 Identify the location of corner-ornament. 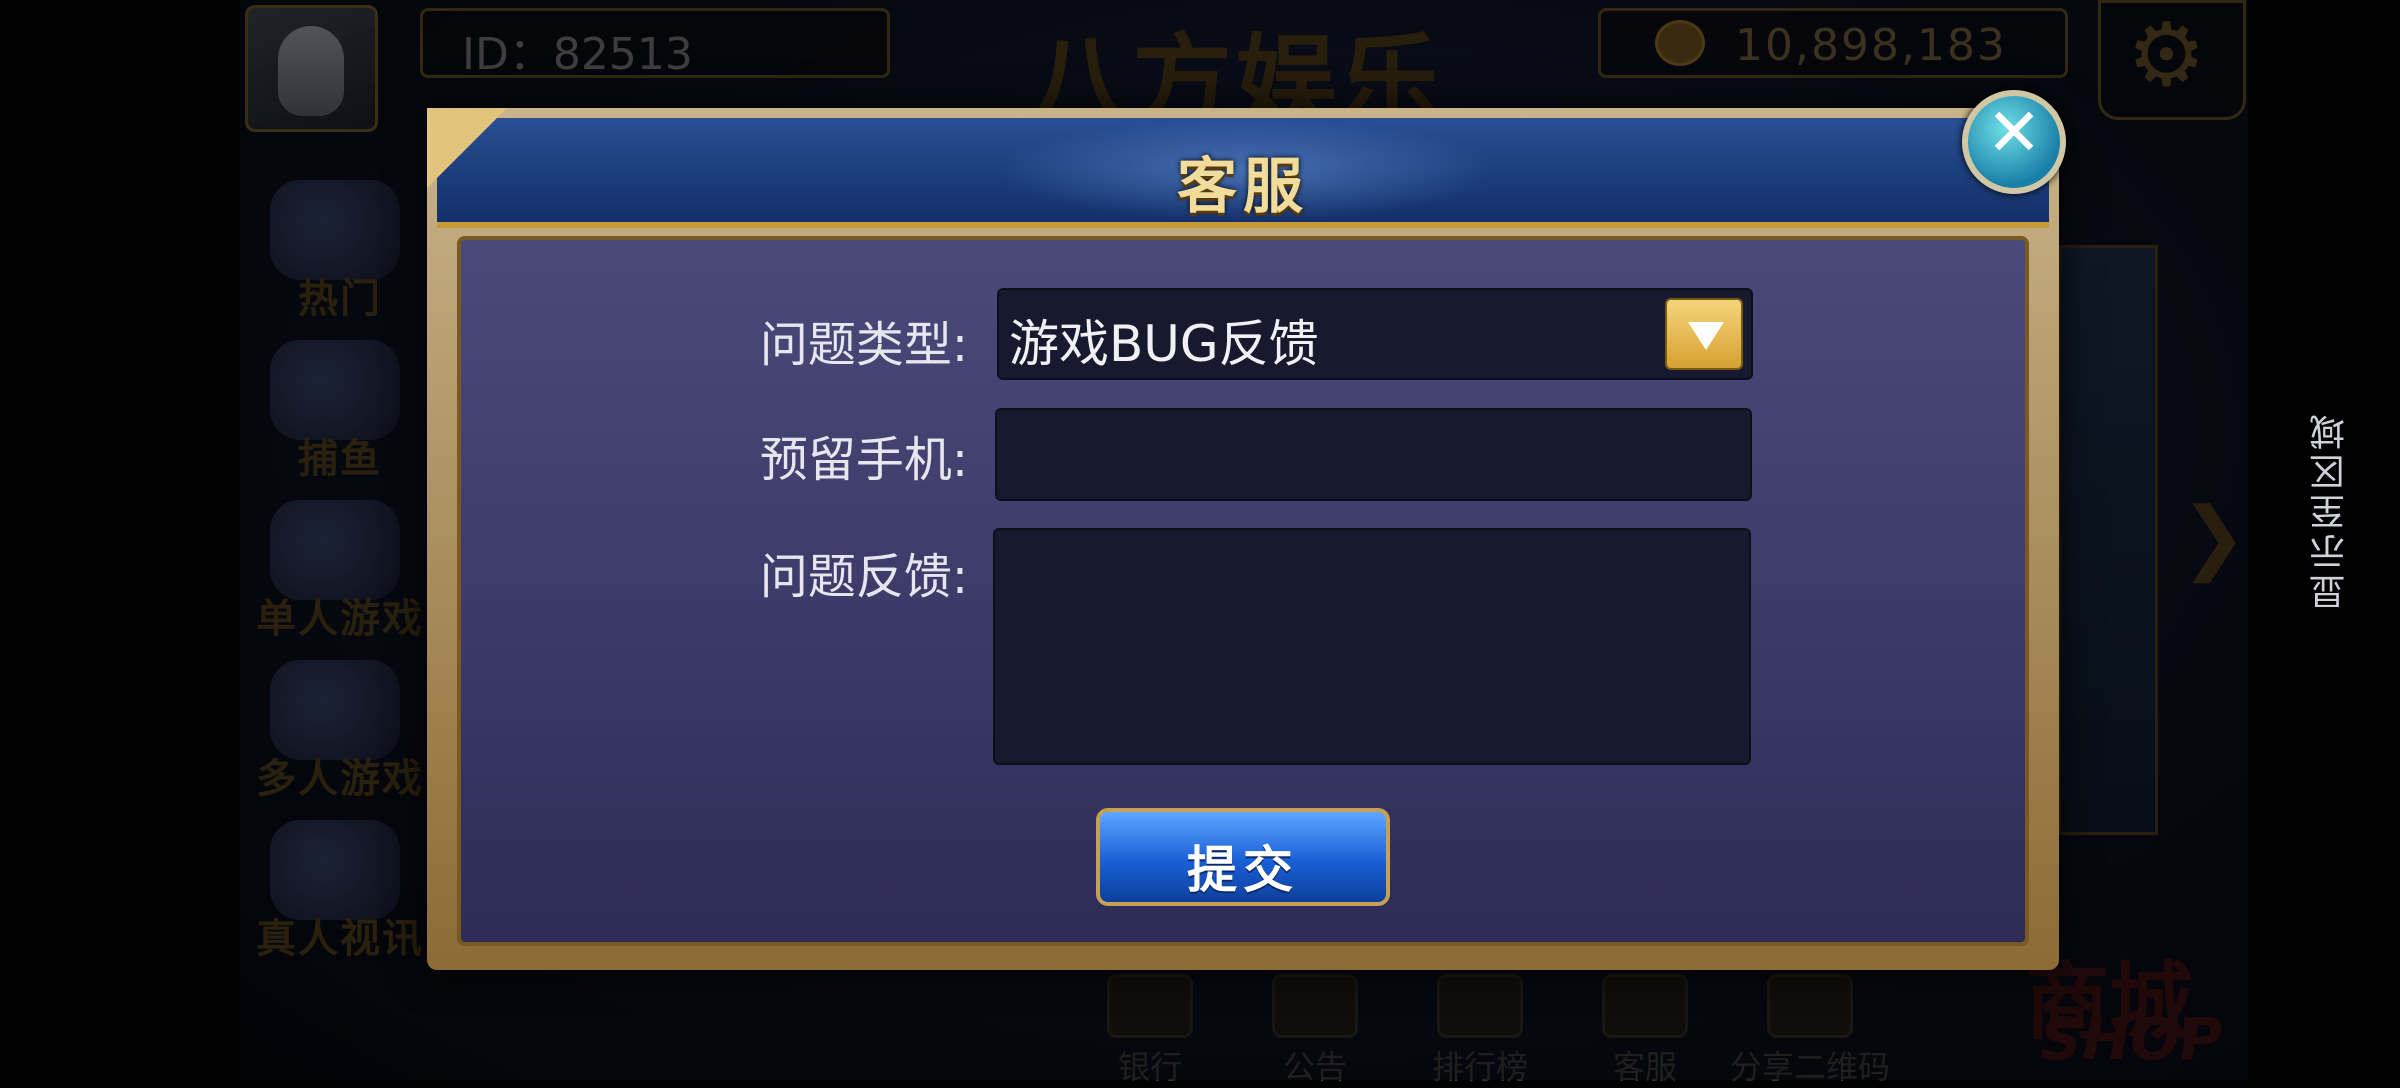
(467, 148).